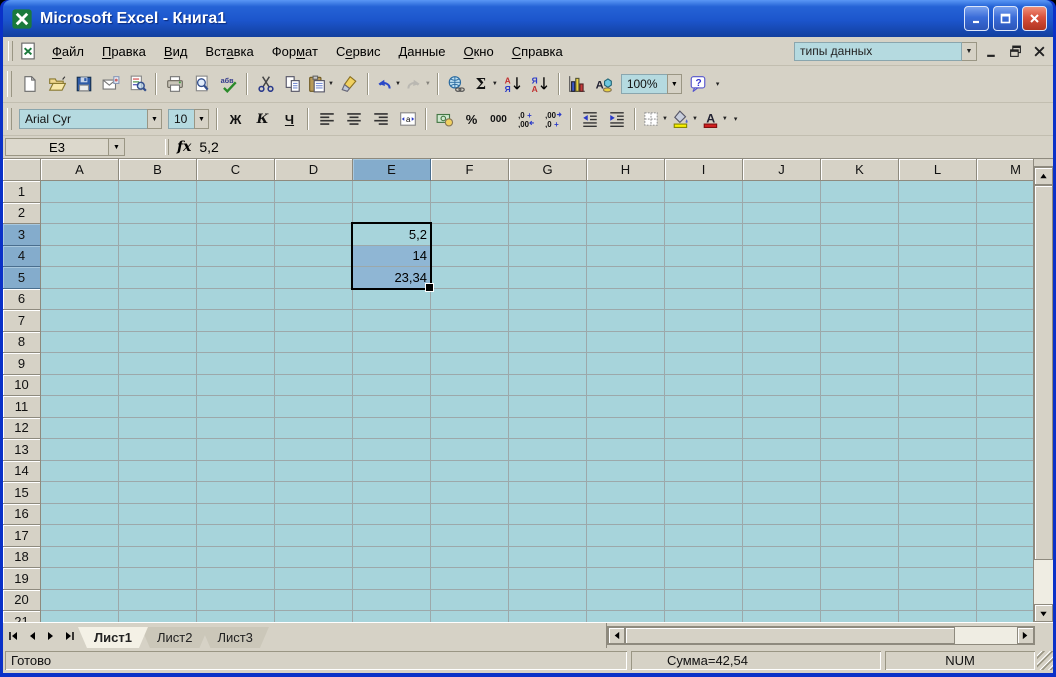 The height and width of the screenshot is (677, 1056). Describe the element at coordinates (392, 493) in the screenshot. I see `cell-E15` at that location.